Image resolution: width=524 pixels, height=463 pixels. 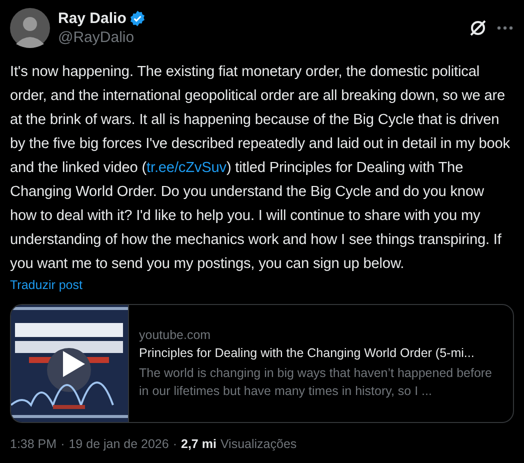 What do you see at coordinates (74, 364) in the screenshot?
I see `play-icon` at bounding box center [74, 364].